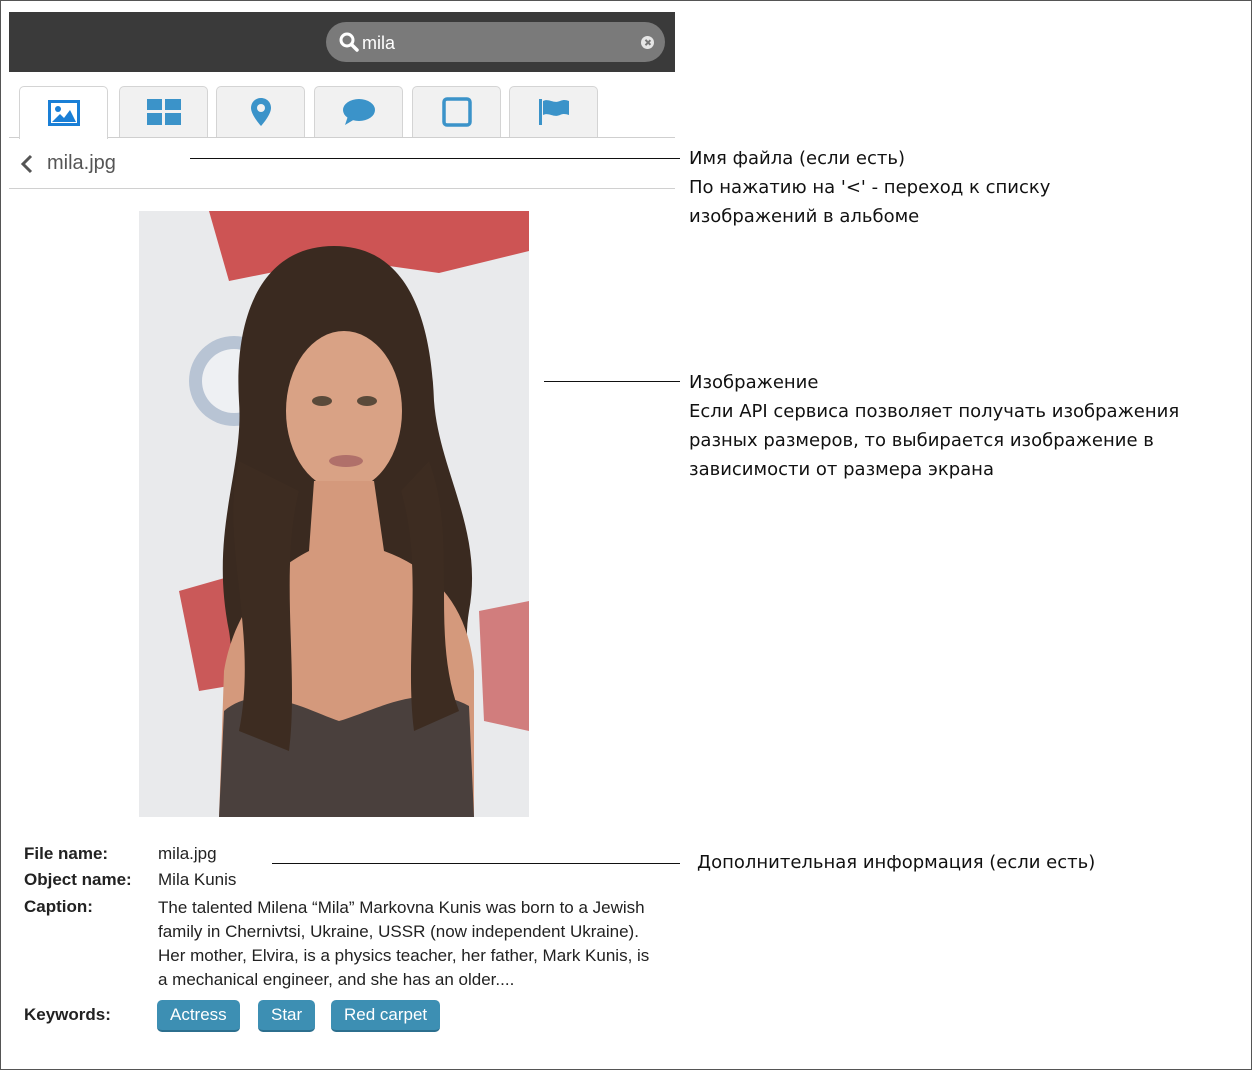 The width and height of the screenshot is (1252, 1070). I want to click on tab-image, so click(63, 112).